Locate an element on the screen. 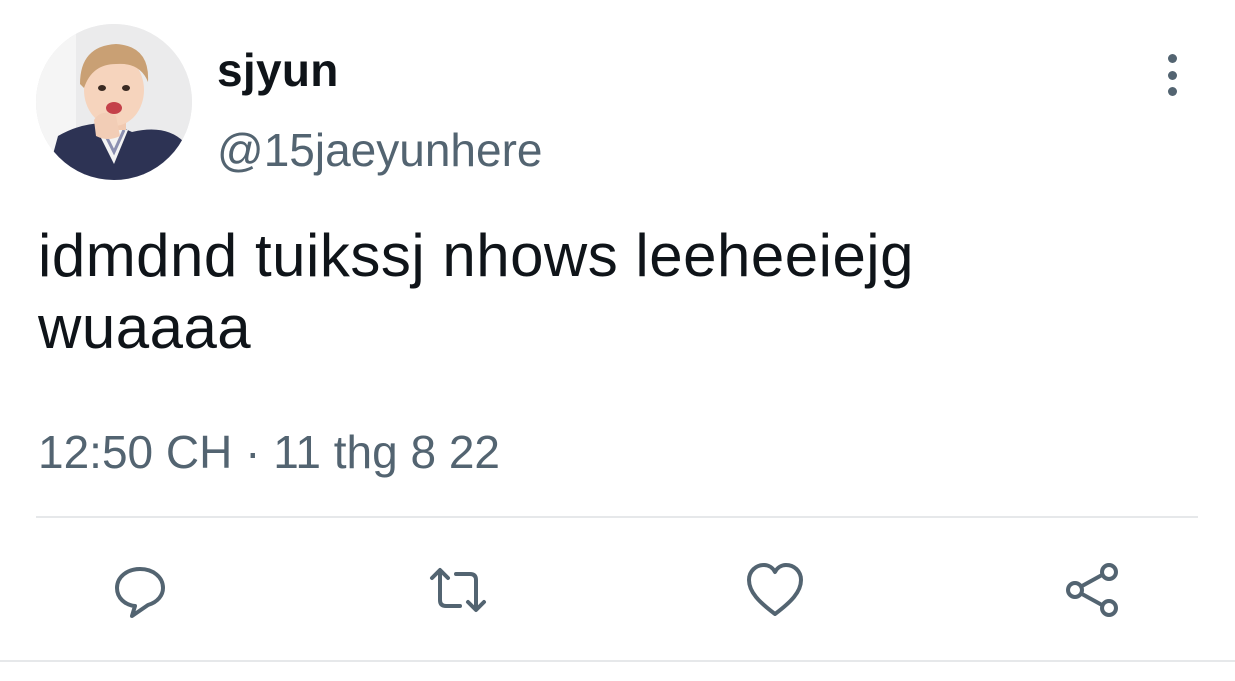 Image resolution: width=1235 pixels, height=681 pixels. avatar-photo is located at coordinates (114, 102).